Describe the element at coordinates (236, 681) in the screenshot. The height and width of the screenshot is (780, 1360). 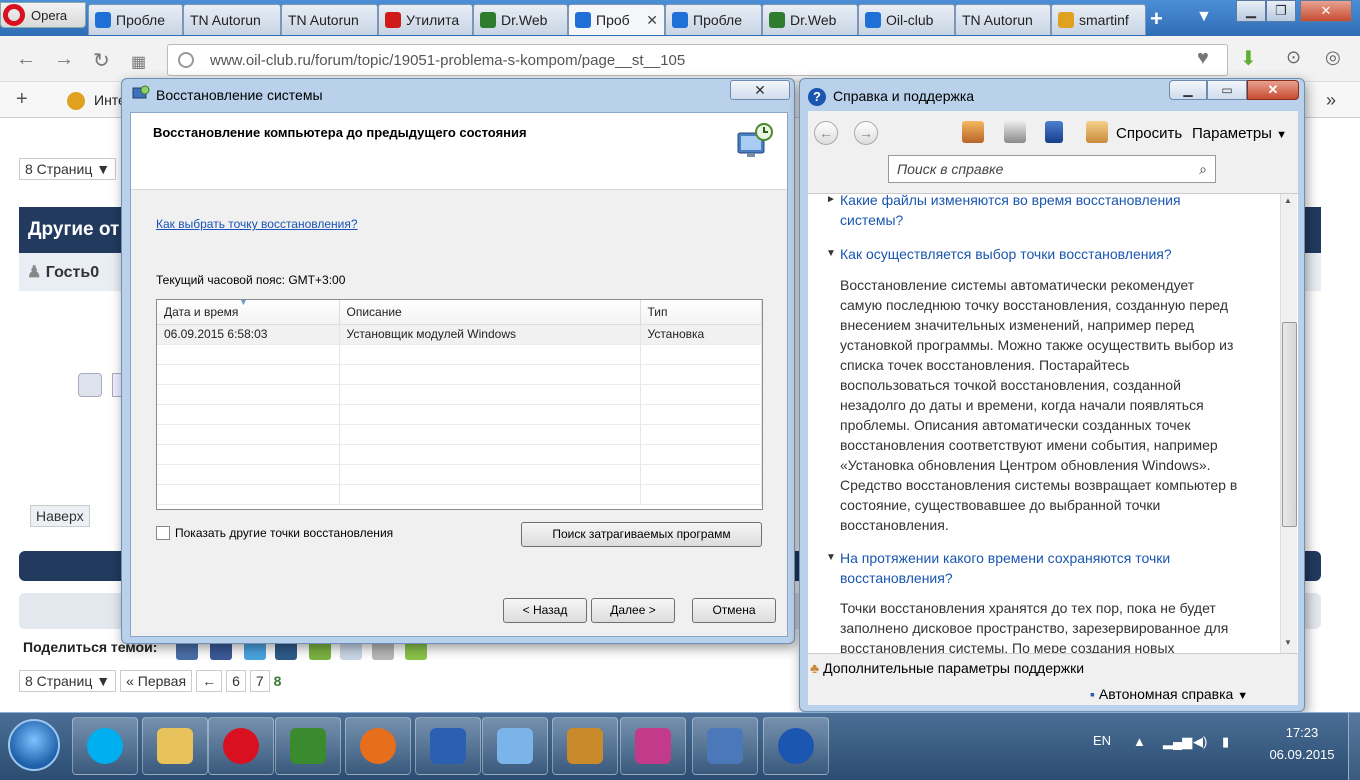
I see `pager-item: 6` at that location.